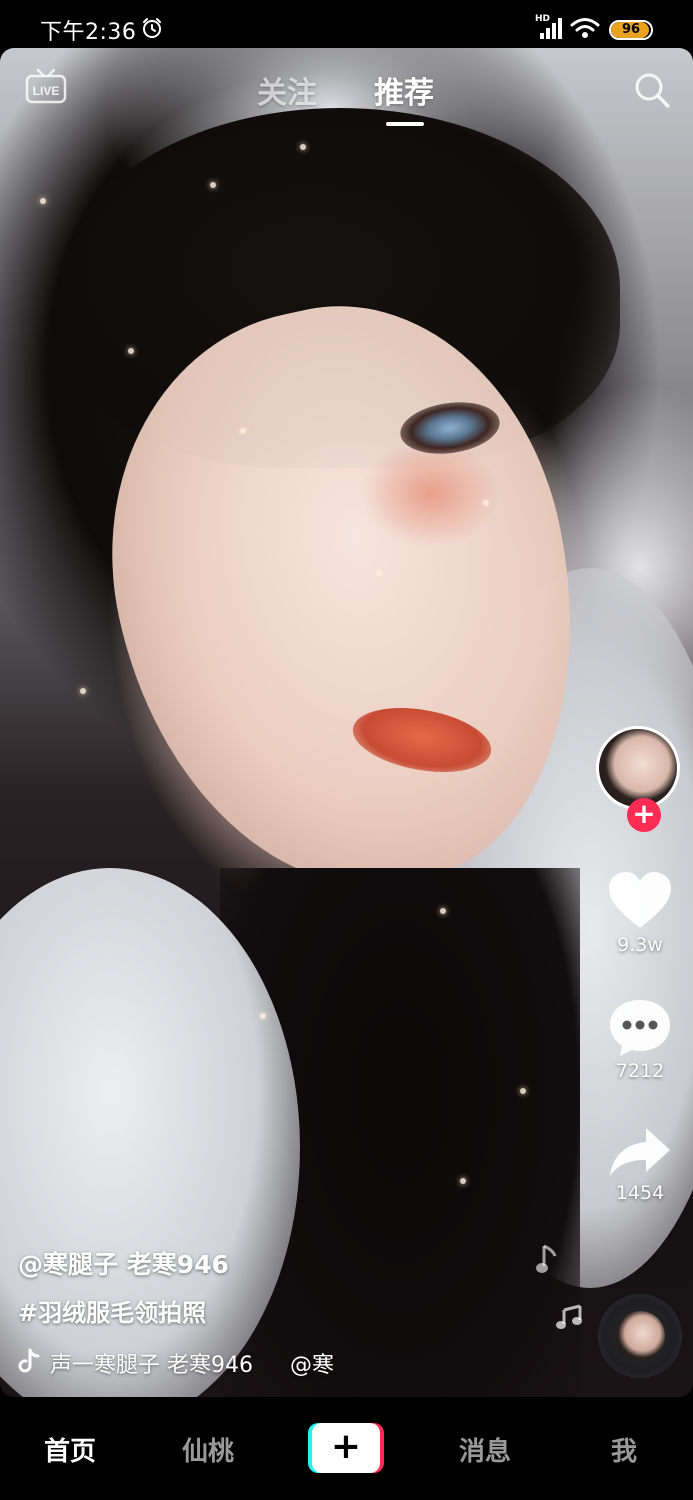  Describe the element at coordinates (404, 90) in the screenshot. I see `tab-recommend: 推荐` at that location.